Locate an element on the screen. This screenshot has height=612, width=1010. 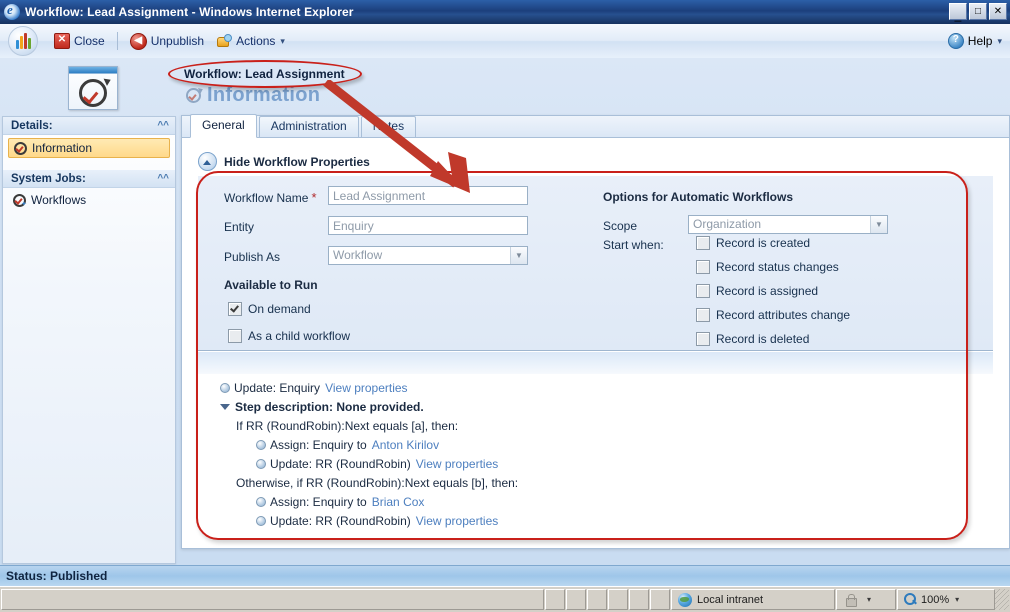
step-row: Update: Enquiry View properties is located at coordinates (595, 387).